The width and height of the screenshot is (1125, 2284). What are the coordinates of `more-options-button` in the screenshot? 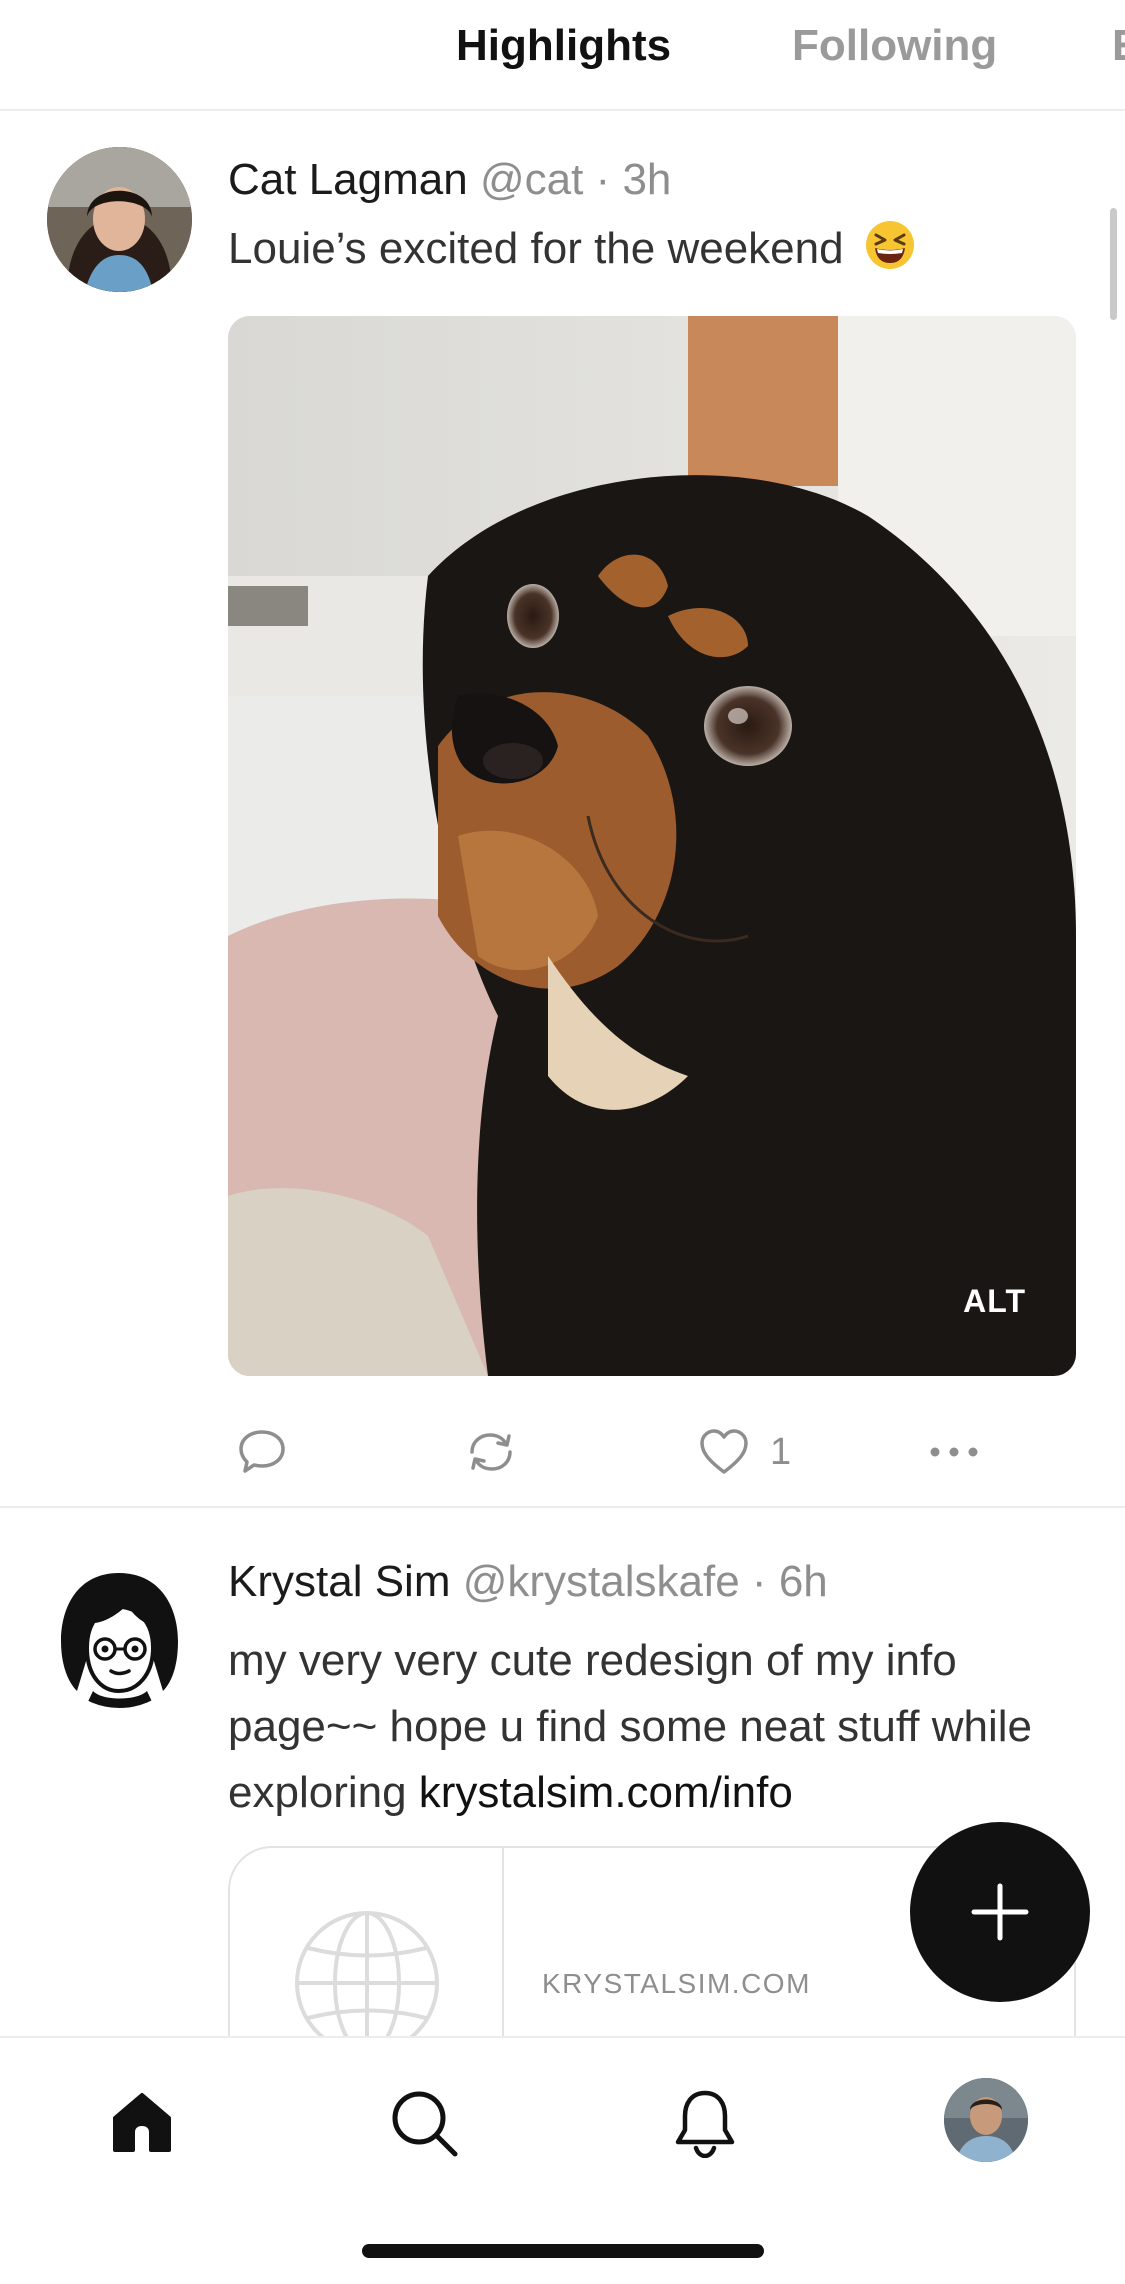 It's located at (954, 1452).